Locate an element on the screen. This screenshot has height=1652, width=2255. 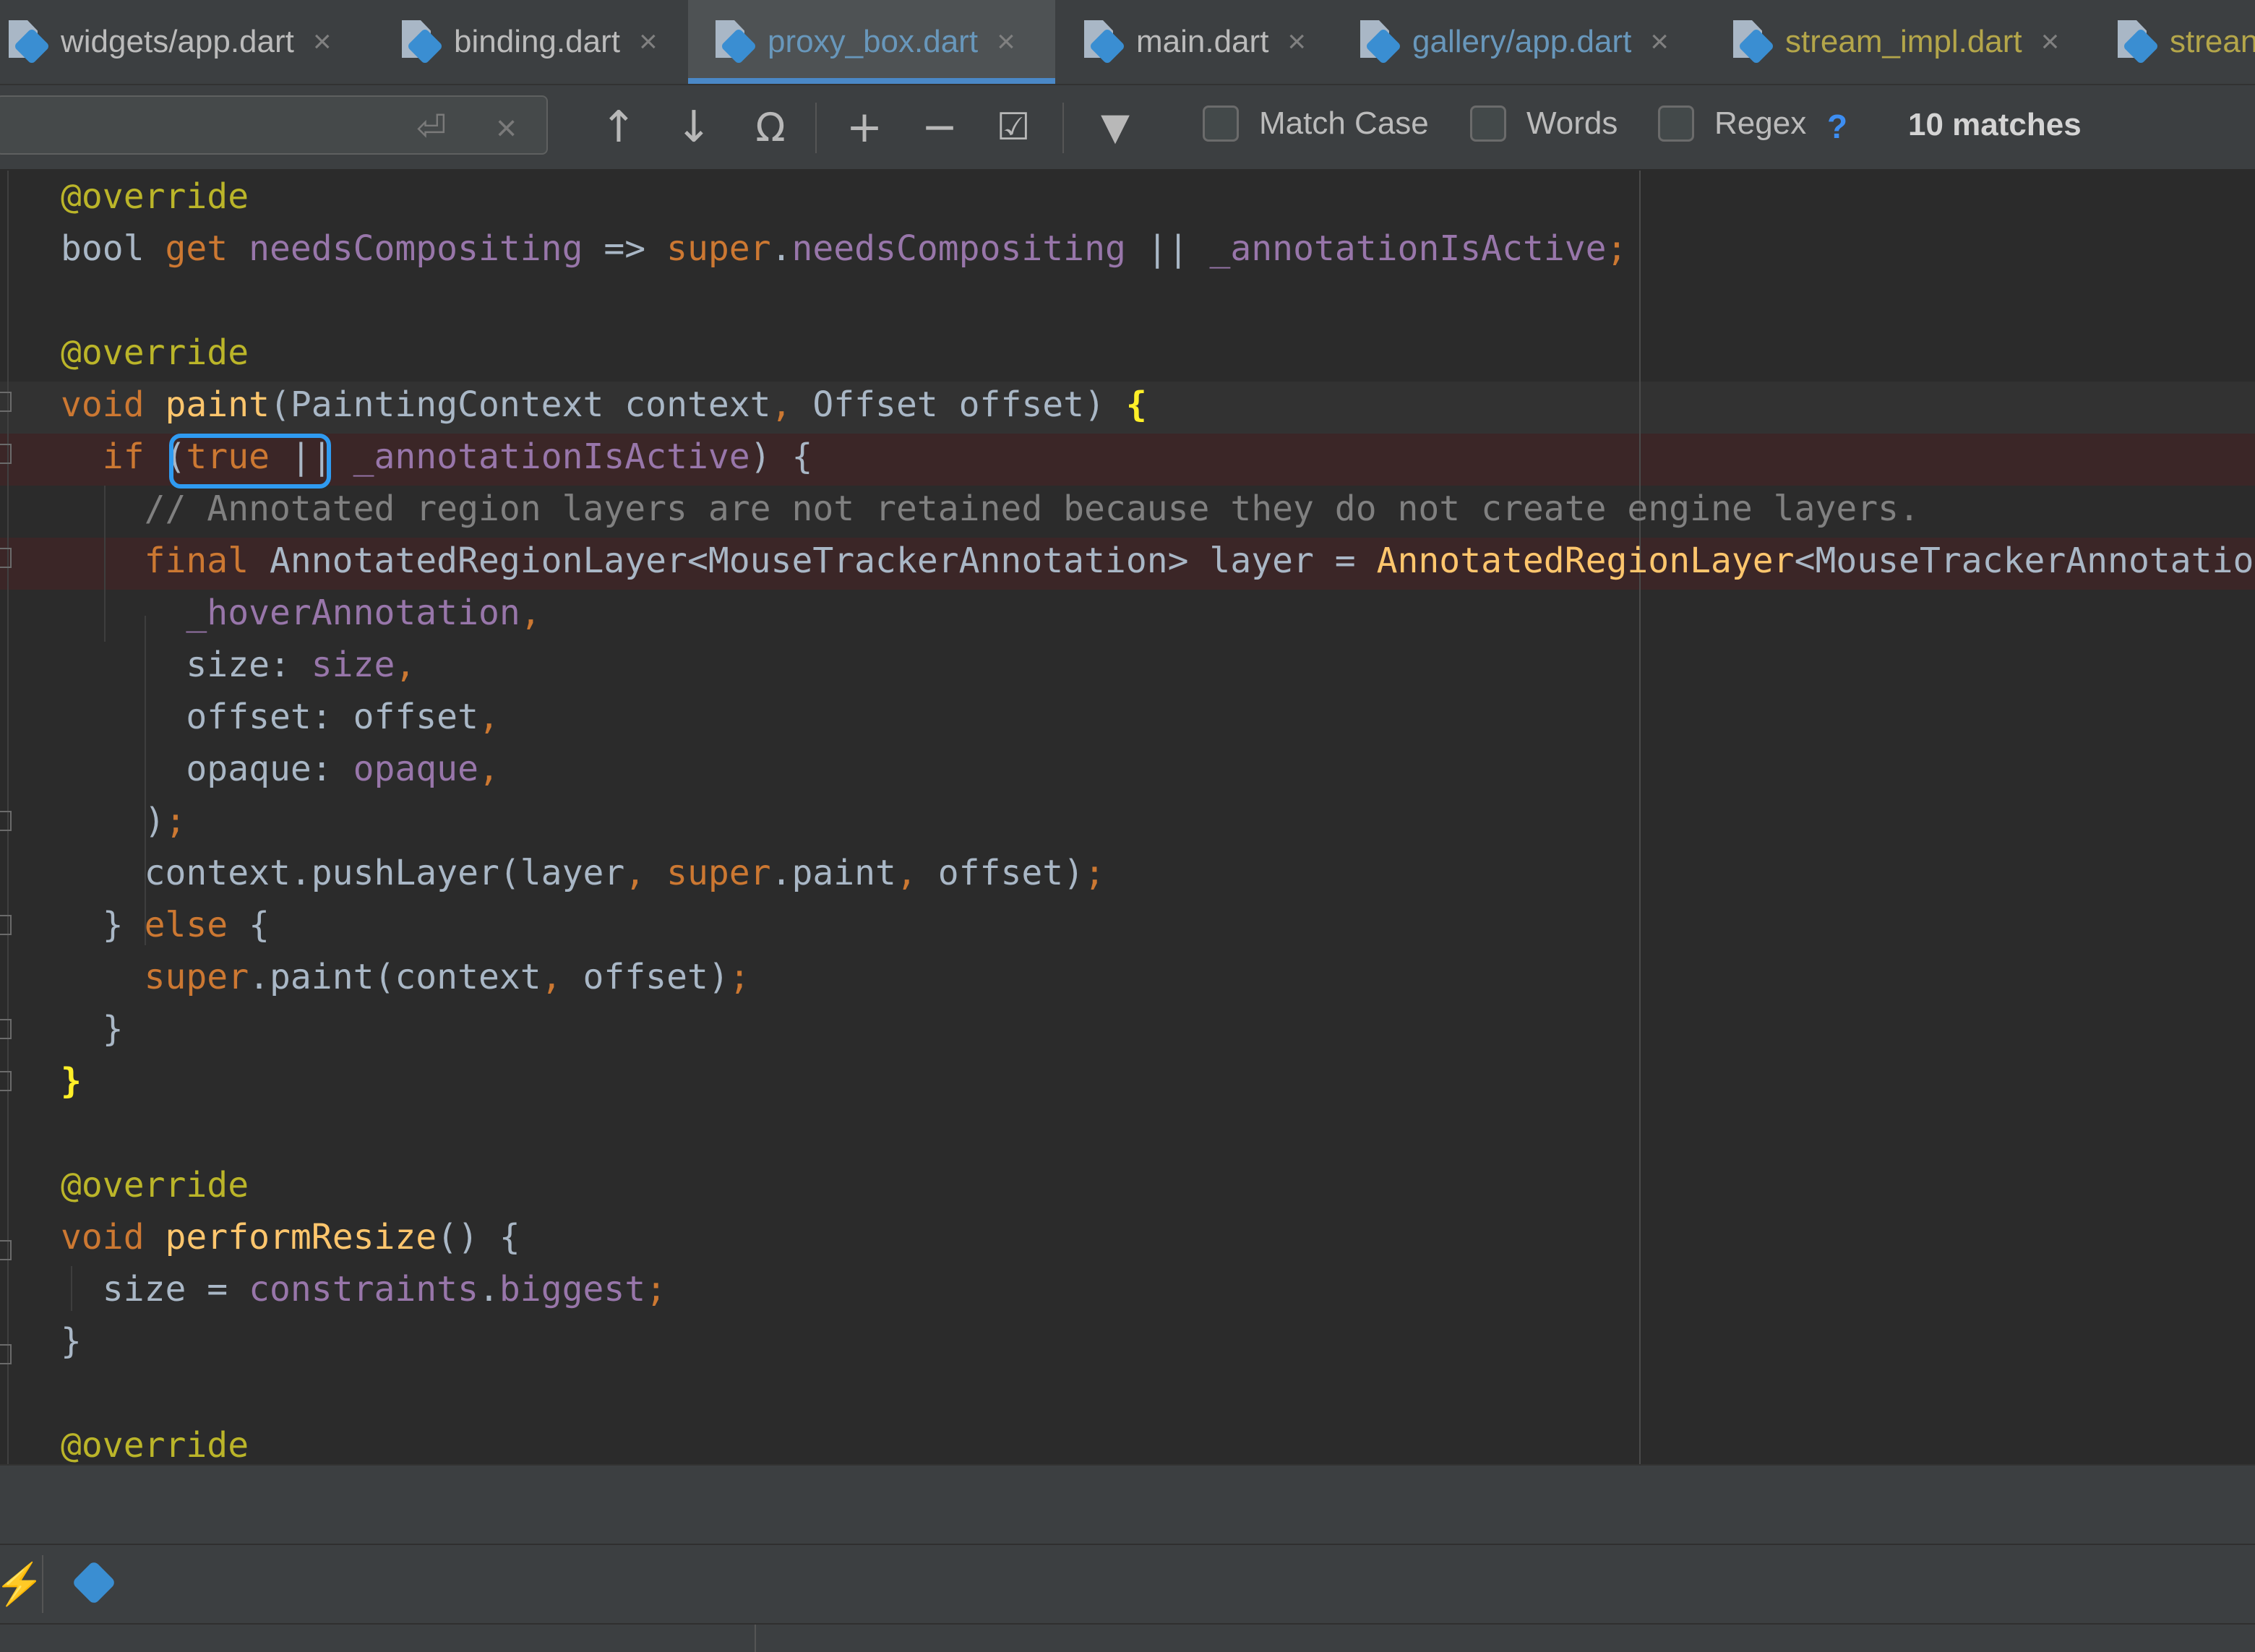
tab-proxy-box: proxy_box.dart × is located at coordinates (871, 42).